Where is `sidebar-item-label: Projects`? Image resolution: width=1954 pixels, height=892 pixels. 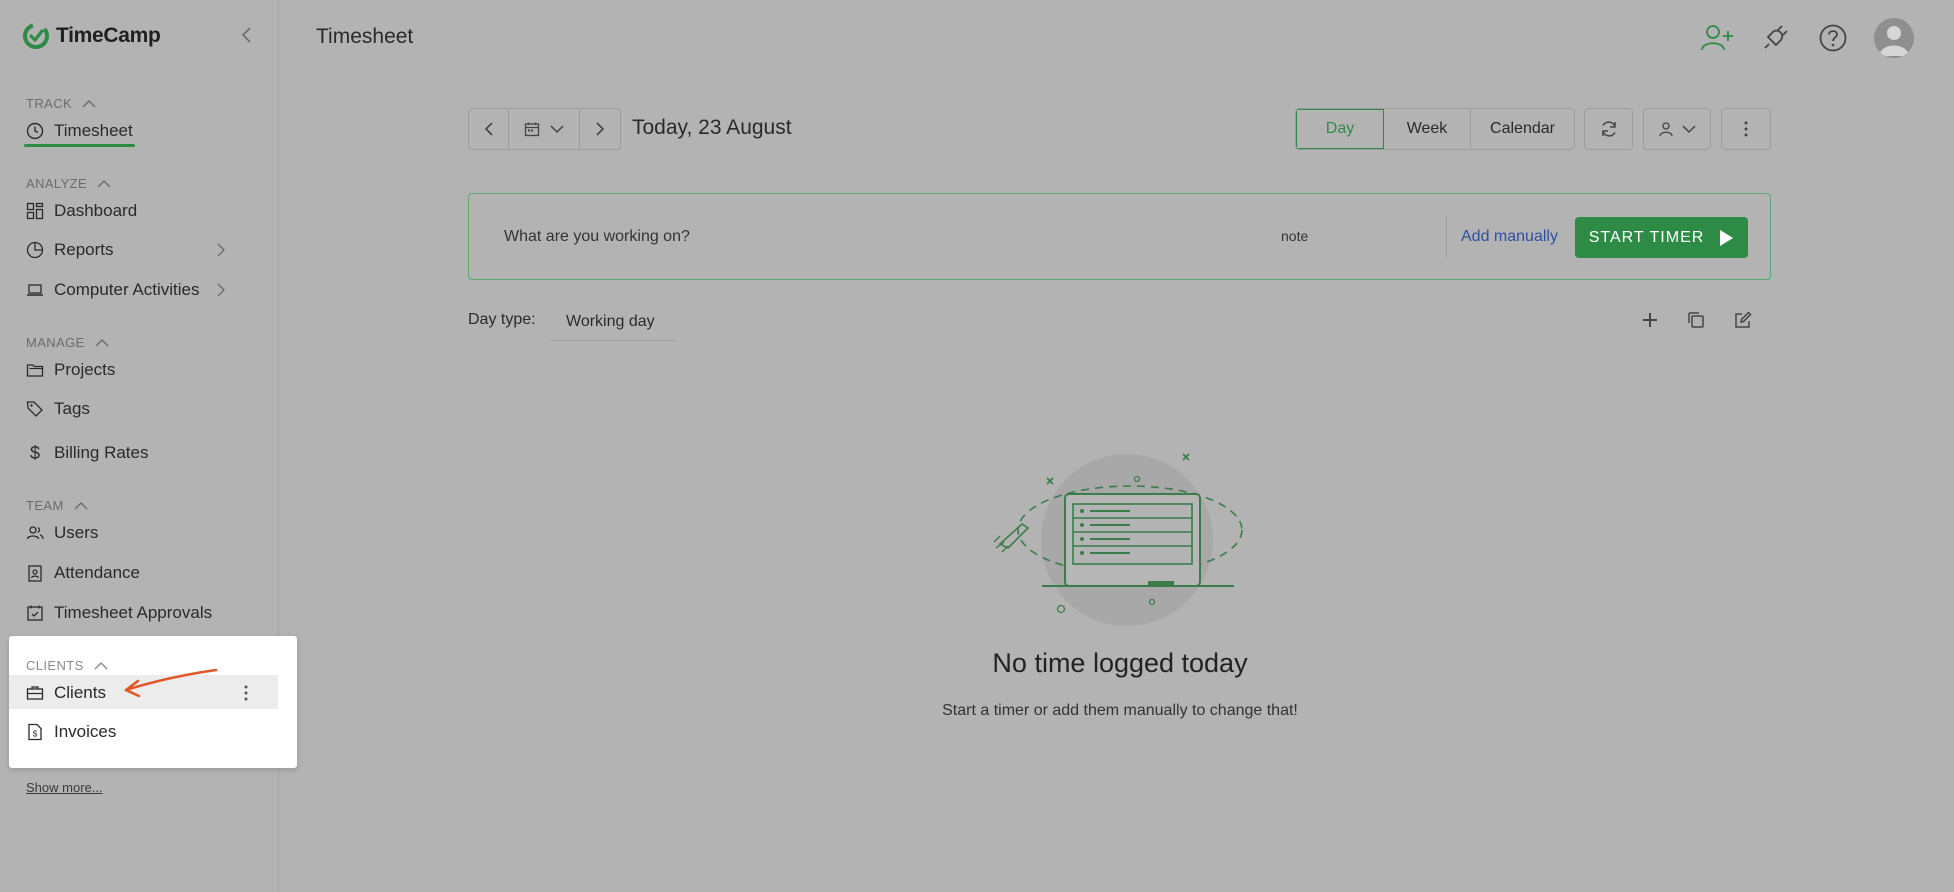
sidebar-item-label: Projects is located at coordinates (85, 369).